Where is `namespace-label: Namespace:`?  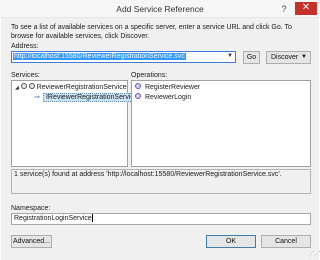 namespace-label: Namespace: is located at coordinates (31, 208).